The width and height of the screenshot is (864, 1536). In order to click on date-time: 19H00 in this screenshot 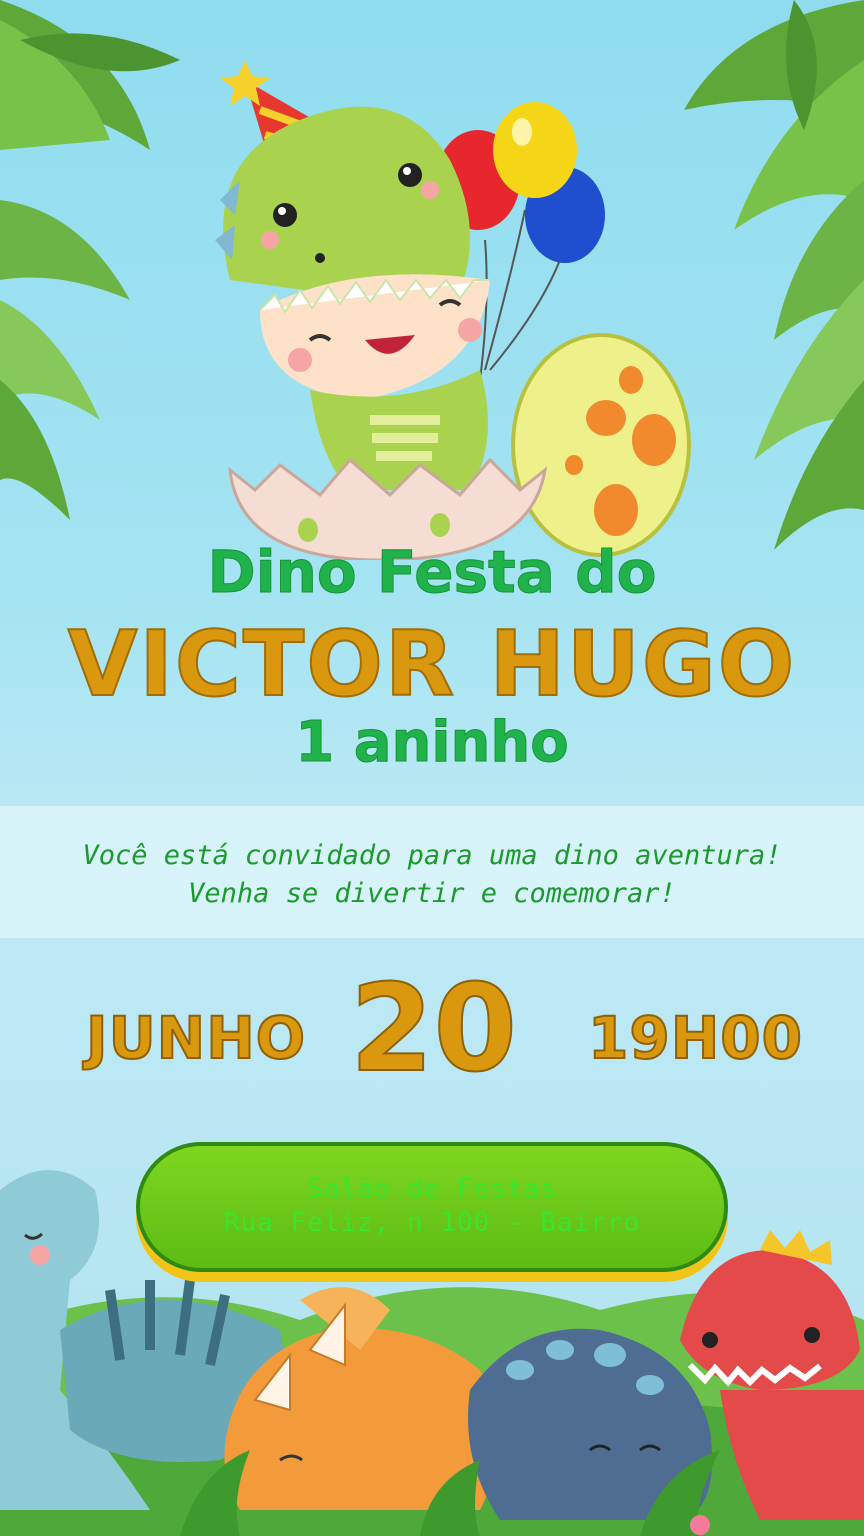, I will do `click(695, 1038)`.